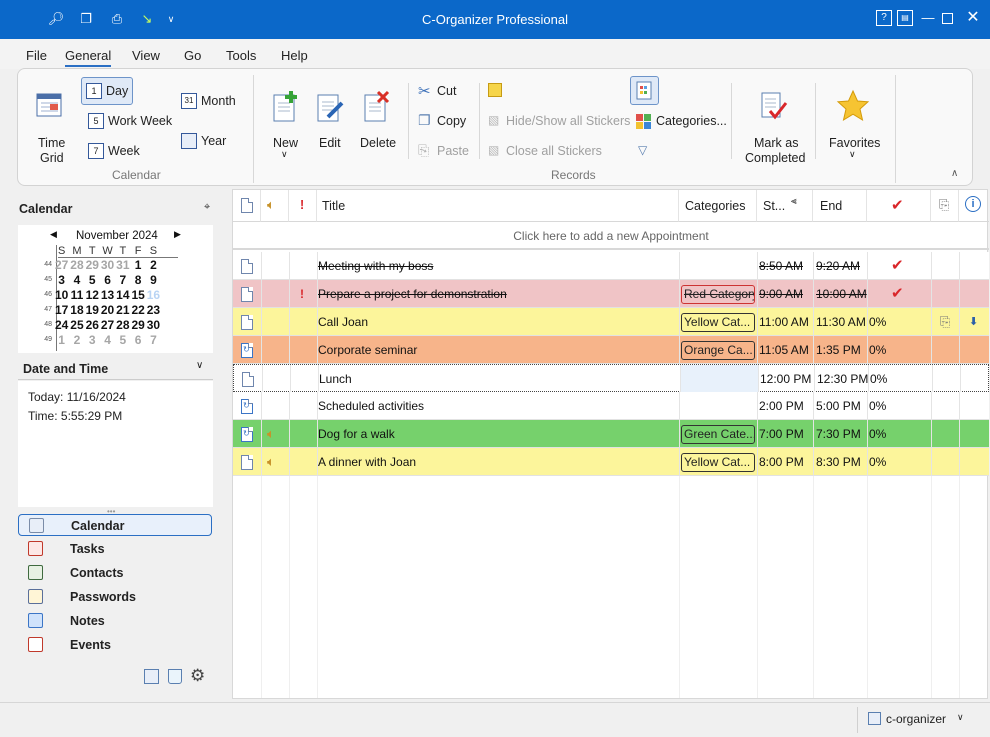 The image size is (990, 737). I want to click on appointment-row: Lunch 12:00 PM 12:30 PM 0%, so click(611, 378).